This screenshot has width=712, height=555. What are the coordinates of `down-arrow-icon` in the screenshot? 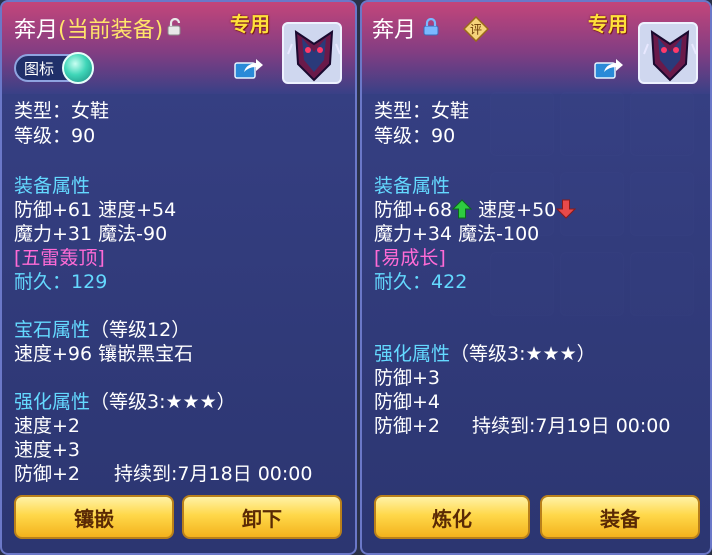 It's located at (566, 209).